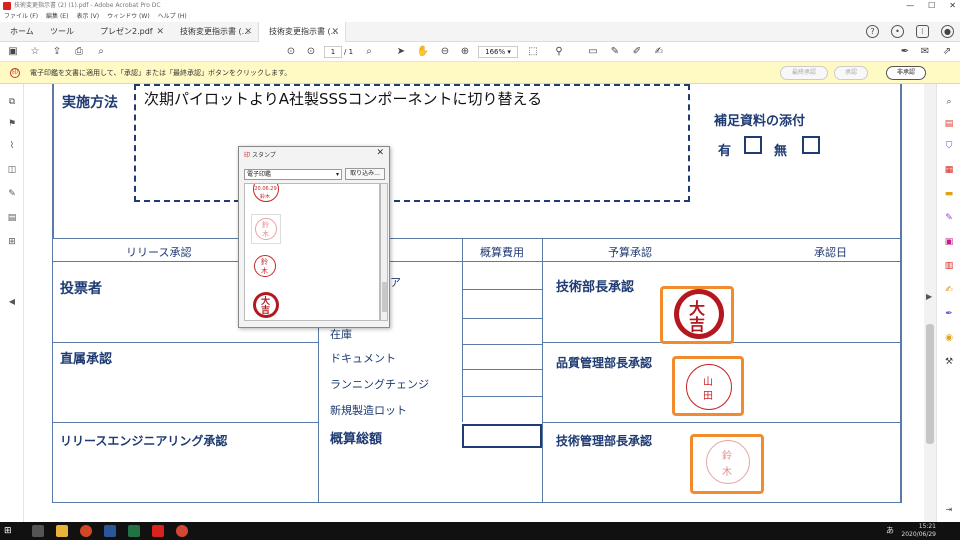 Image resolution: width=960 pixels, height=540 pixels. I want to click on fill-sign-icon: ✒, so click(905, 52).